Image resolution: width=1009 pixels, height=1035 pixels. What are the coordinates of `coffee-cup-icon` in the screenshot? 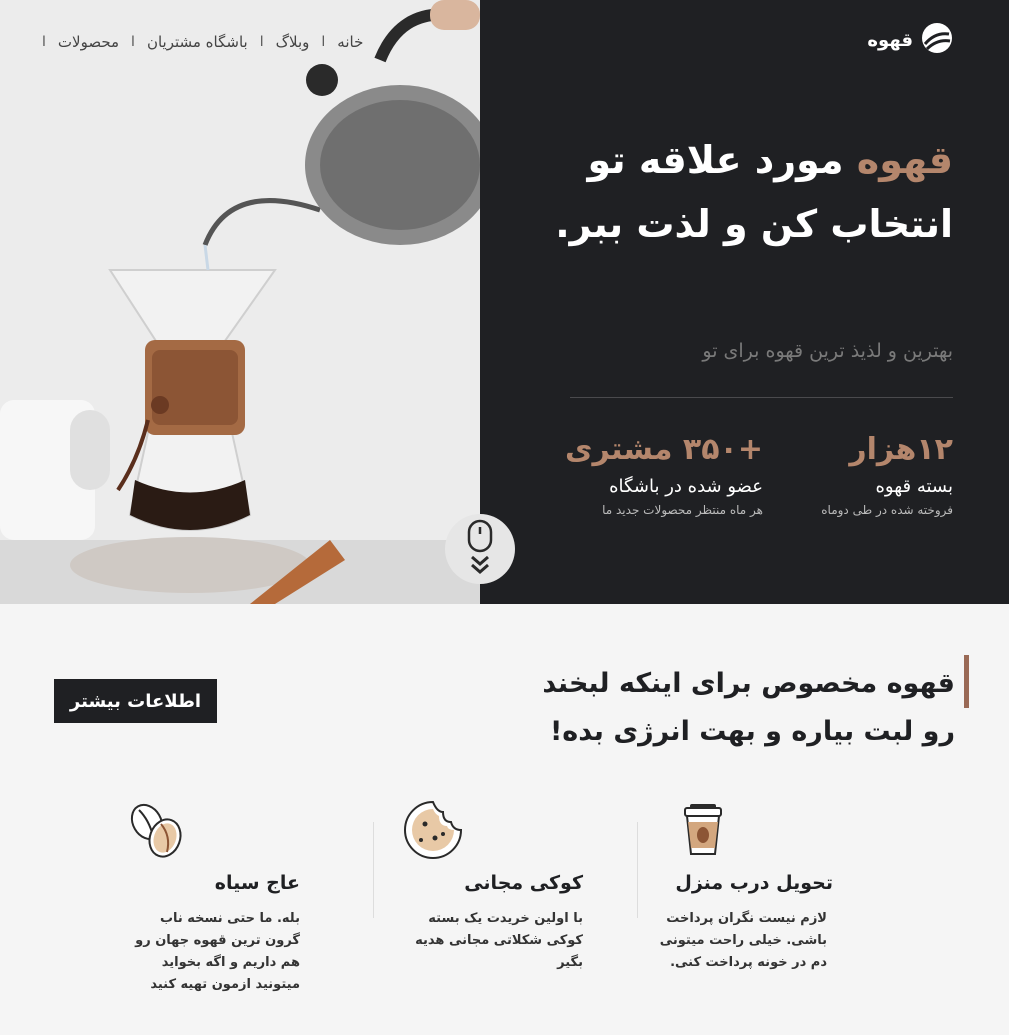 It's located at (703, 830).